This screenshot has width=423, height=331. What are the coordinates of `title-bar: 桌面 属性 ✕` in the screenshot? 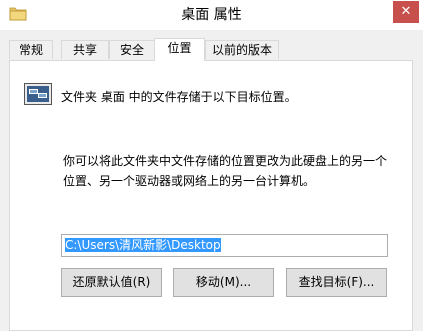 It's located at (211, 15).